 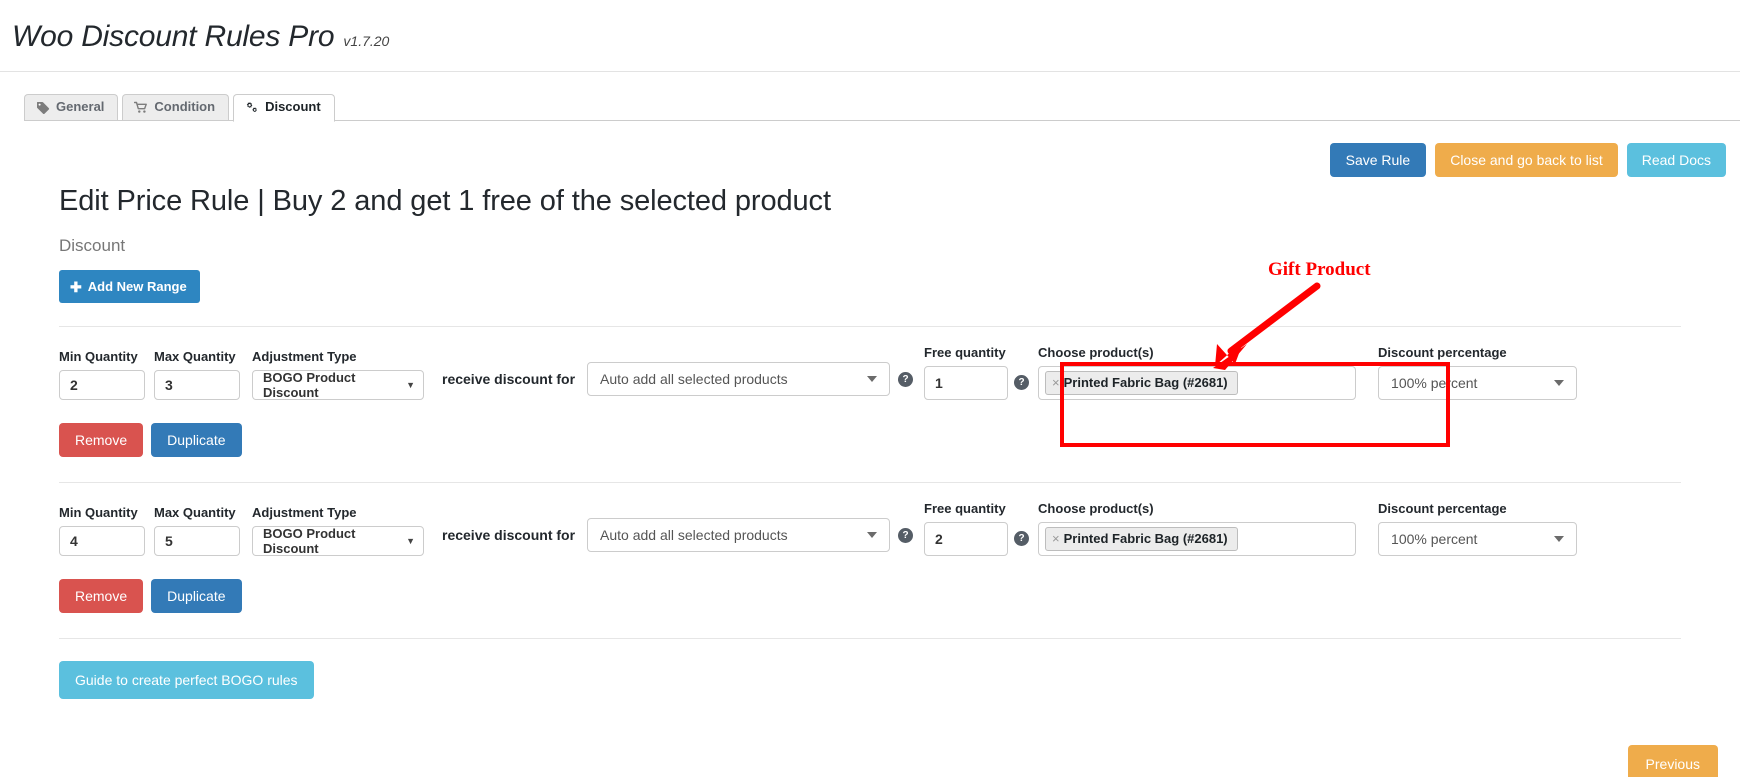 I want to click on app-title: Woo Discount Rules Pro, so click(x=173, y=36).